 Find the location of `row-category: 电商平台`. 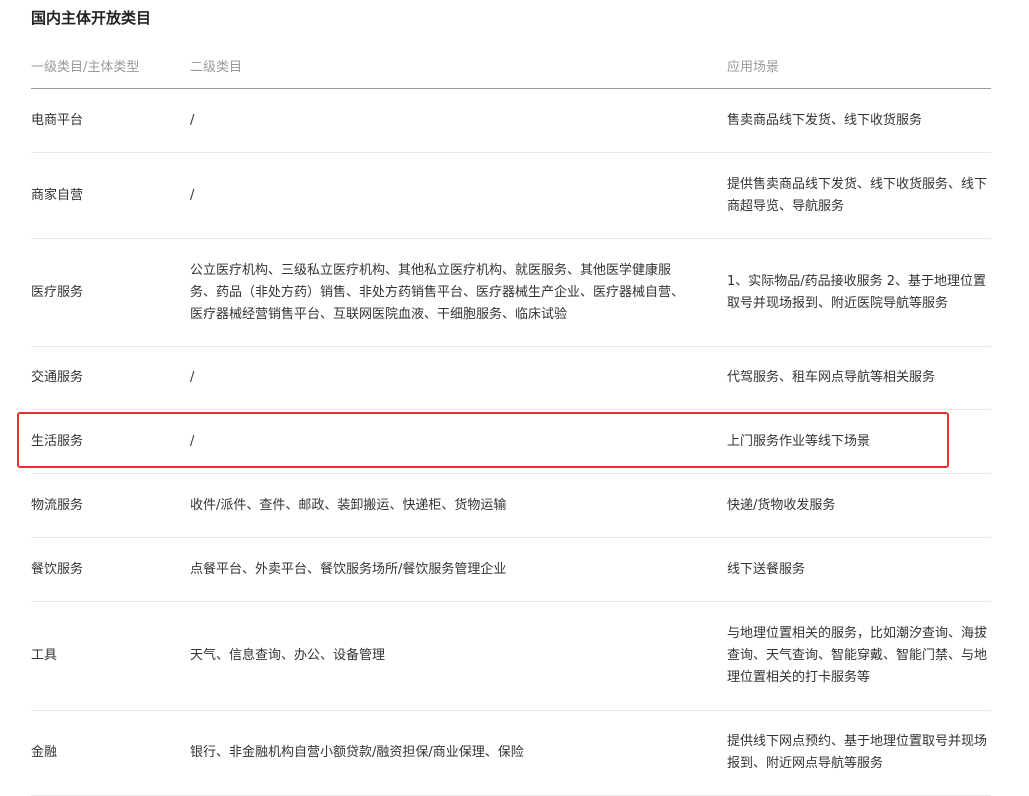

row-category: 电商平台 is located at coordinates (57, 120).